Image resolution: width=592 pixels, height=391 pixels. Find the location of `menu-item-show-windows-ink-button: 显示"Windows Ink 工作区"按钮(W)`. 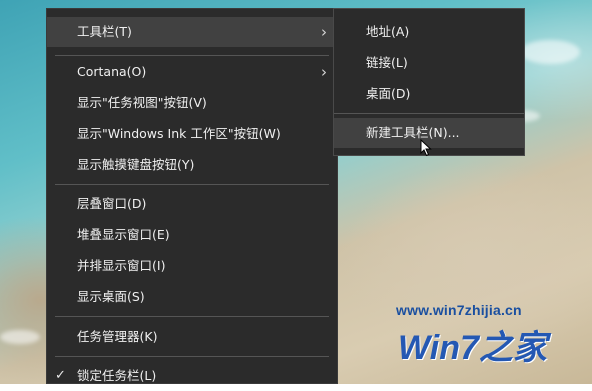

menu-item-show-windows-ink-button: 显示"Windows Ink 工作区"按钮(W) is located at coordinates (192, 134).